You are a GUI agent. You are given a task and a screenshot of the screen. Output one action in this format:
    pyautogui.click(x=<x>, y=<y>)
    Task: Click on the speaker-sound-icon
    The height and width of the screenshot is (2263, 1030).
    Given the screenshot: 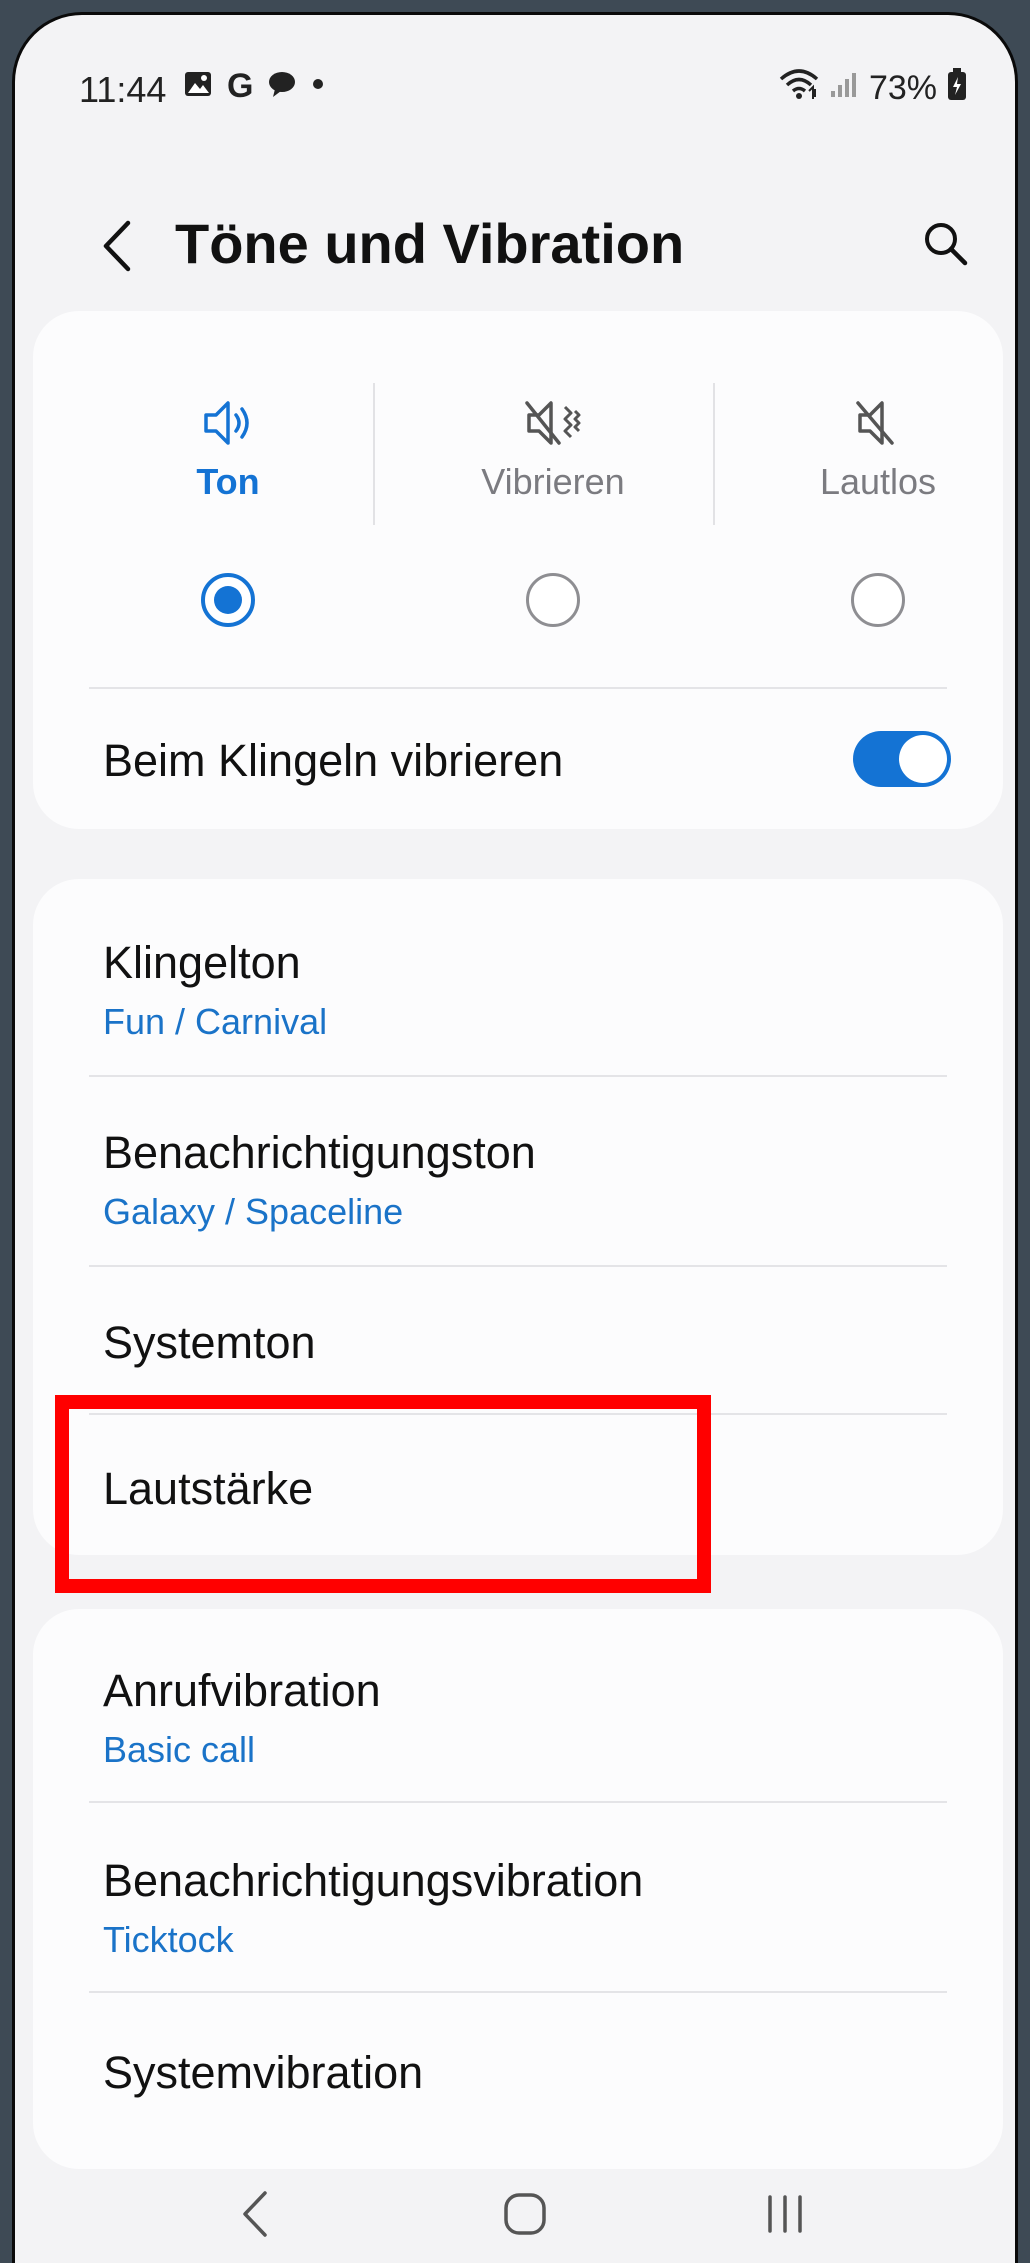 What is the action you would take?
    pyautogui.click(x=228, y=423)
    